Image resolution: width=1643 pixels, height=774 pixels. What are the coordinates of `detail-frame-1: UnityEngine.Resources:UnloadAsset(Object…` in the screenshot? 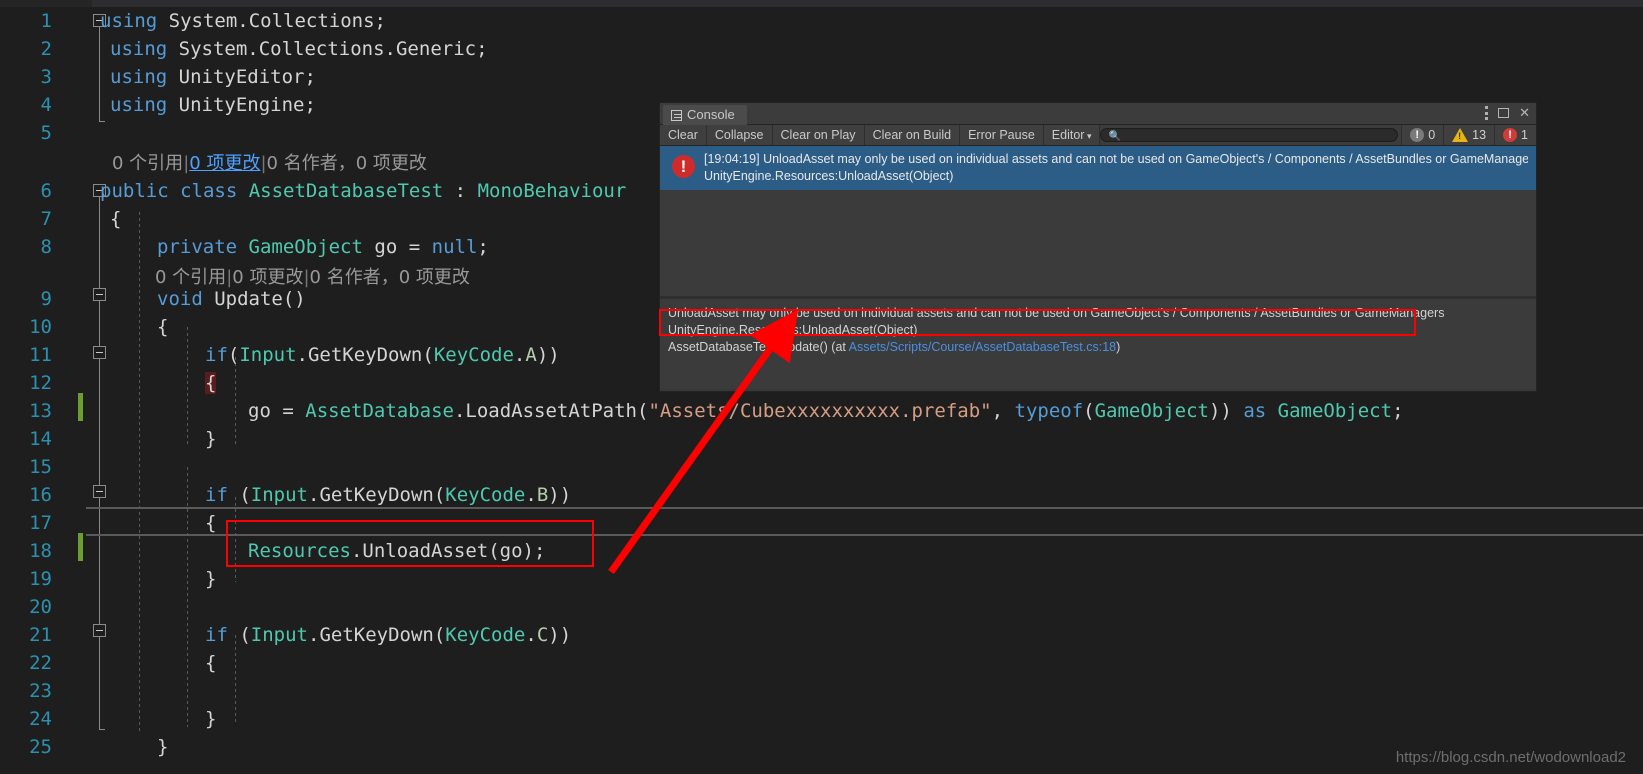 It's located at (793, 330).